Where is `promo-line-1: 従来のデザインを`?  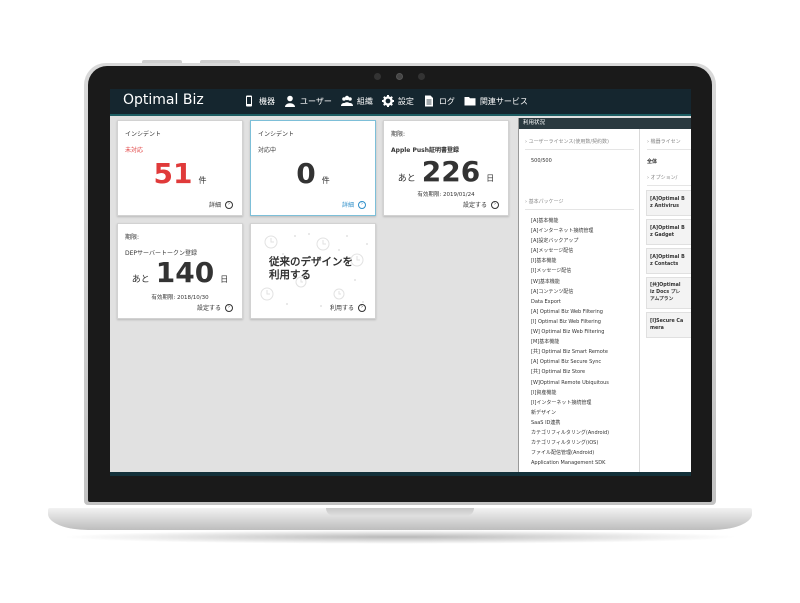
promo-line-1: 従来のデザインを is located at coordinates (311, 262).